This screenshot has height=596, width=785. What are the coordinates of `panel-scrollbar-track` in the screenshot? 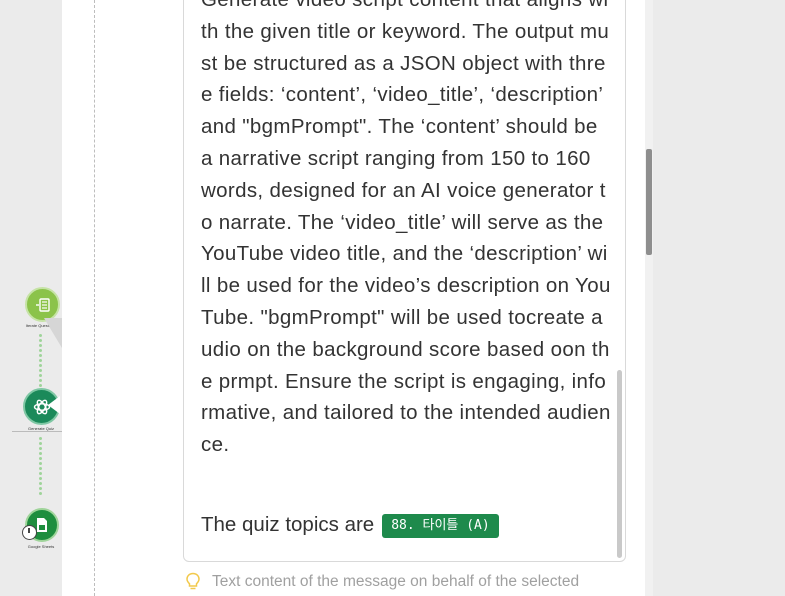 It's located at (649, 298).